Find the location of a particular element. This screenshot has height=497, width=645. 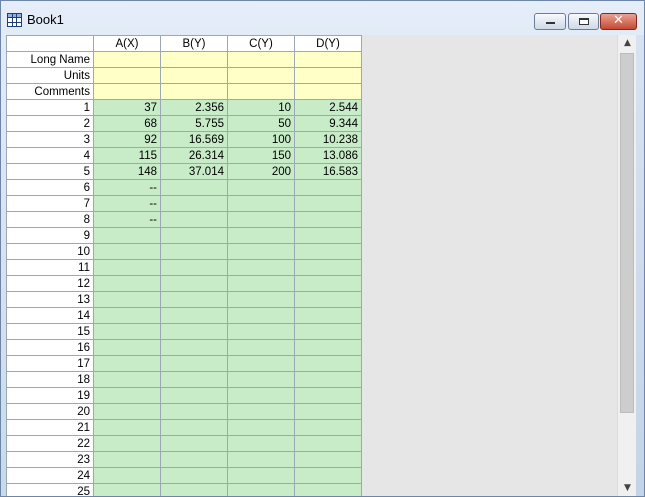

row-number: 18 is located at coordinates (50, 379).